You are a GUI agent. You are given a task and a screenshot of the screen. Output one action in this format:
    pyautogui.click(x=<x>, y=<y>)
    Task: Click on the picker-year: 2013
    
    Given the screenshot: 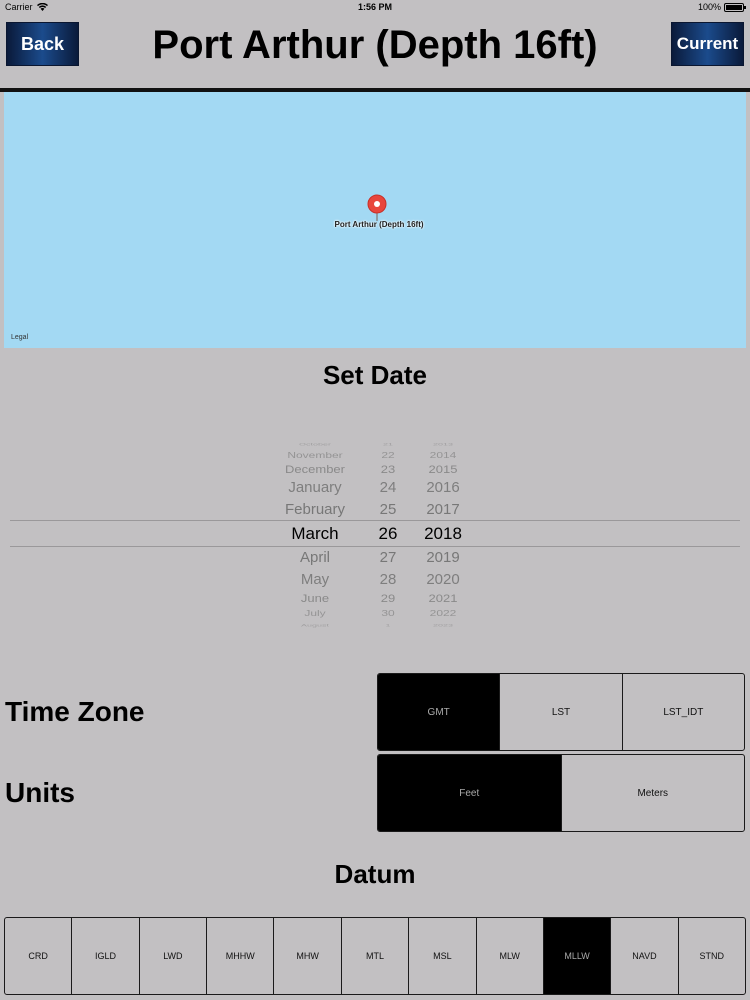 What is the action you would take?
    pyautogui.click(x=443, y=444)
    